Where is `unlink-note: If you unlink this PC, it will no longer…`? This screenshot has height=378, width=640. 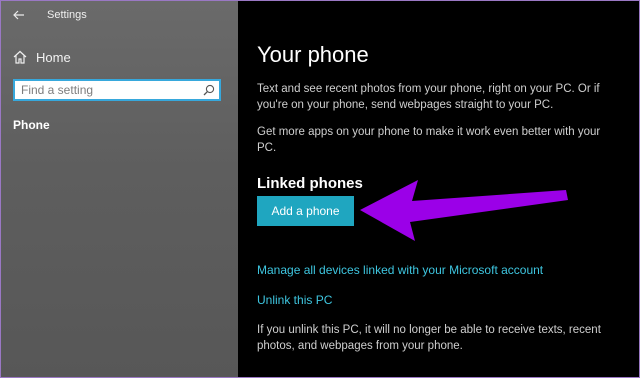 unlink-note: If you unlink this PC, it will no longer… is located at coordinates (429, 338).